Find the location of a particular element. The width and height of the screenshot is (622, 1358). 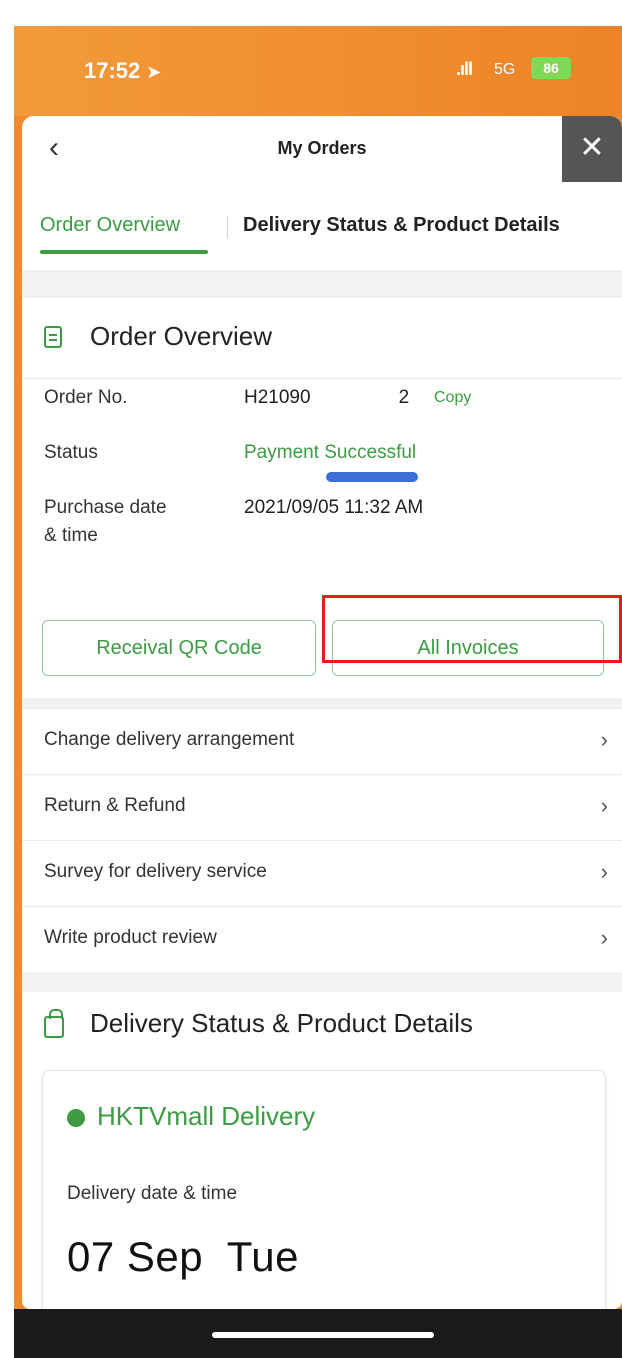

close-icon: ✕ is located at coordinates (592, 147).